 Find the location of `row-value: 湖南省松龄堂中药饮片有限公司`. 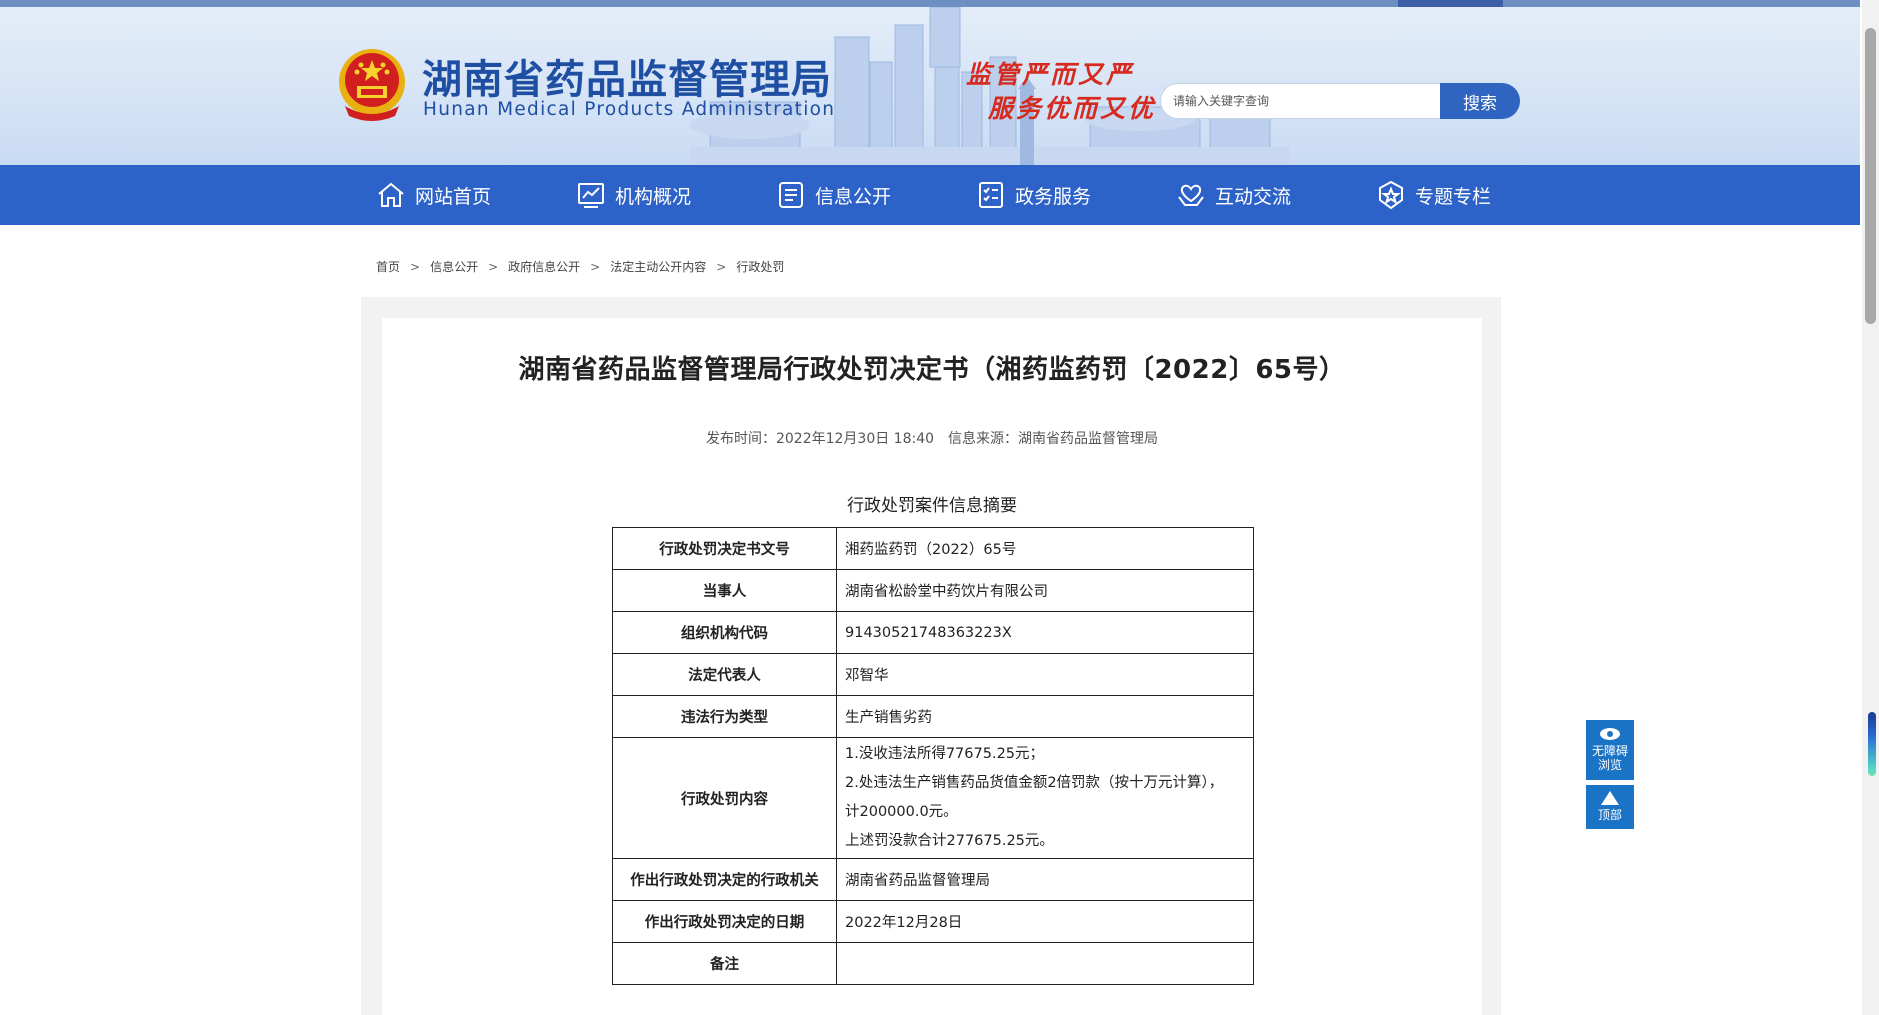

row-value: 湖南省松龄堂中药饮片有限公司 is located at coordinates (1045, 590).